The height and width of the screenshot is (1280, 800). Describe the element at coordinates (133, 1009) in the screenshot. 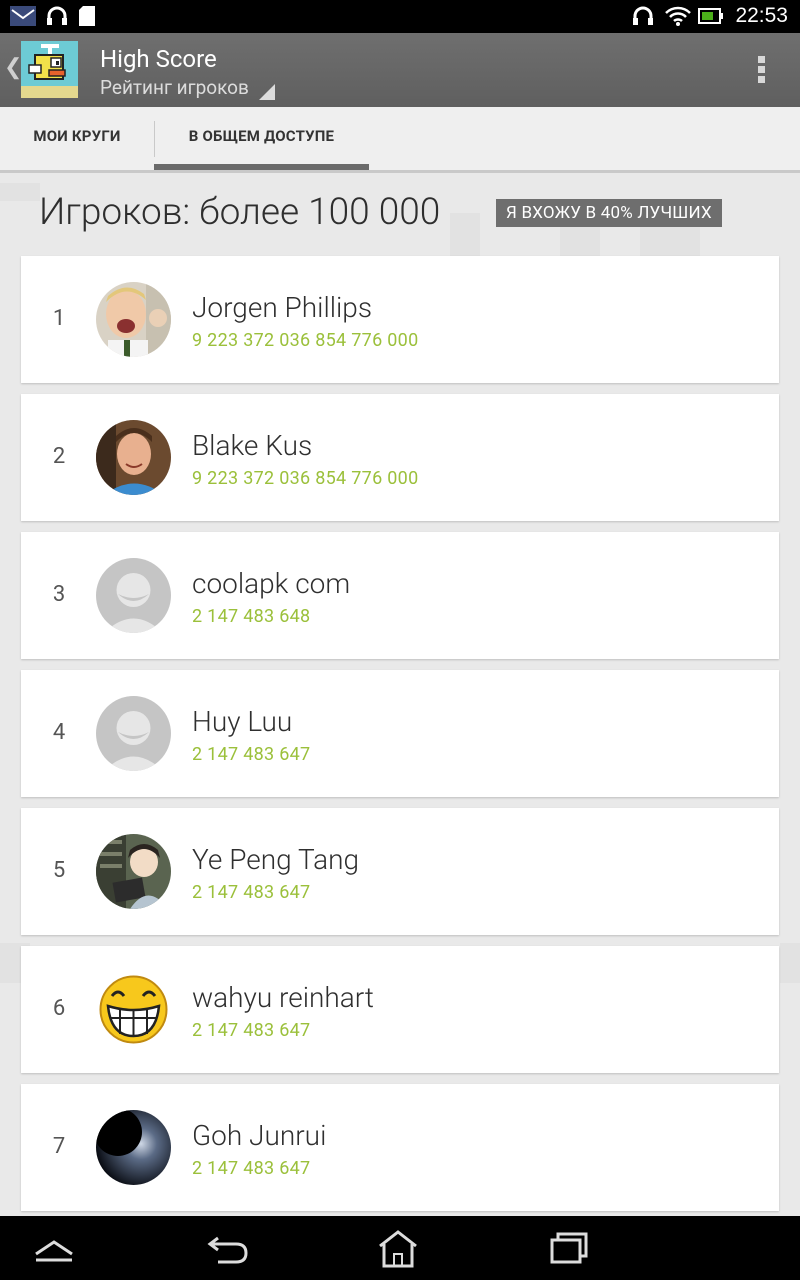

I see `smiley-avatar` at that location.